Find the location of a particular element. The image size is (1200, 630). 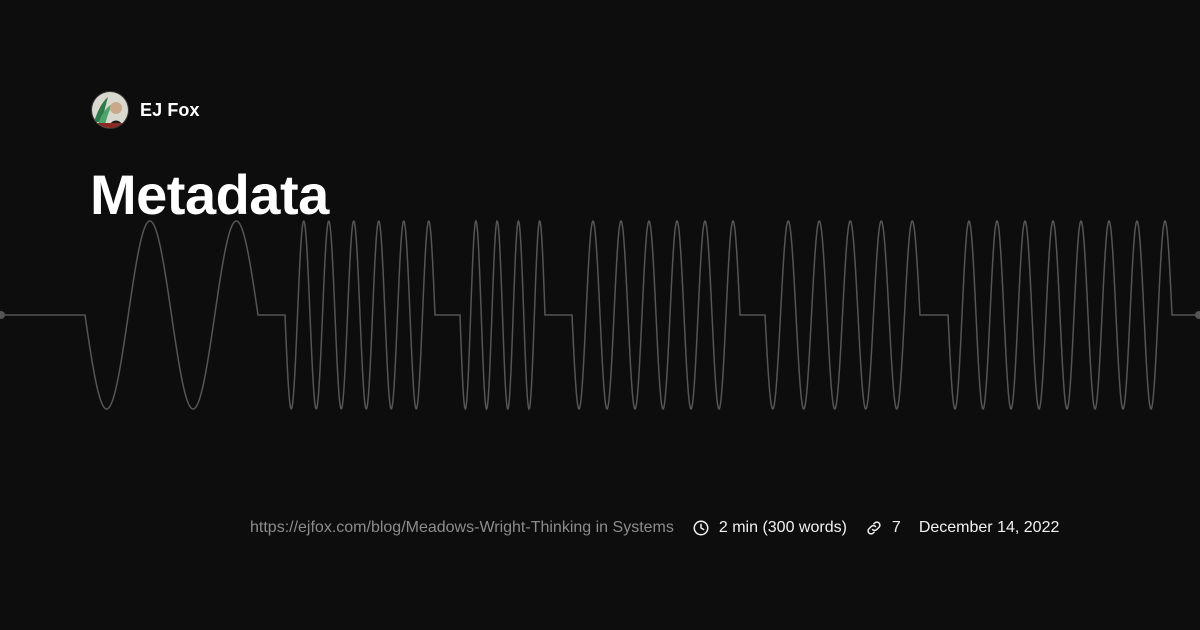

waveform-end-dot is located at coordinates (1197, 315).